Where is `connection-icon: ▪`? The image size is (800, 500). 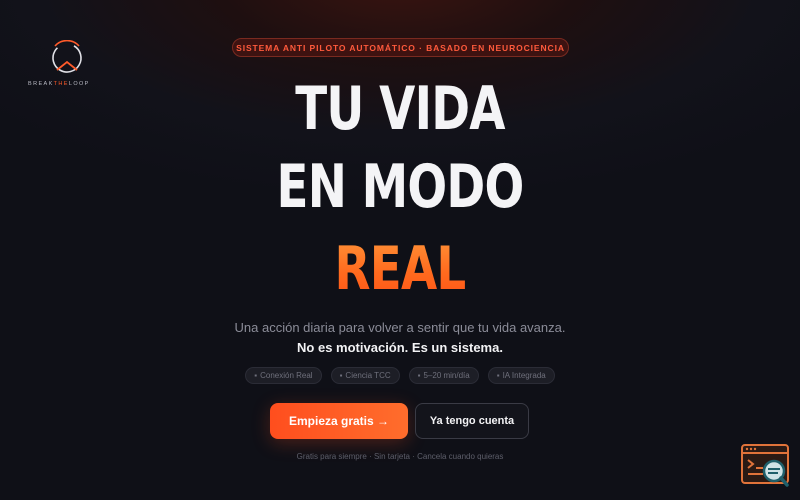 connection-icon: ▪ is located at coordinates (256, 375).